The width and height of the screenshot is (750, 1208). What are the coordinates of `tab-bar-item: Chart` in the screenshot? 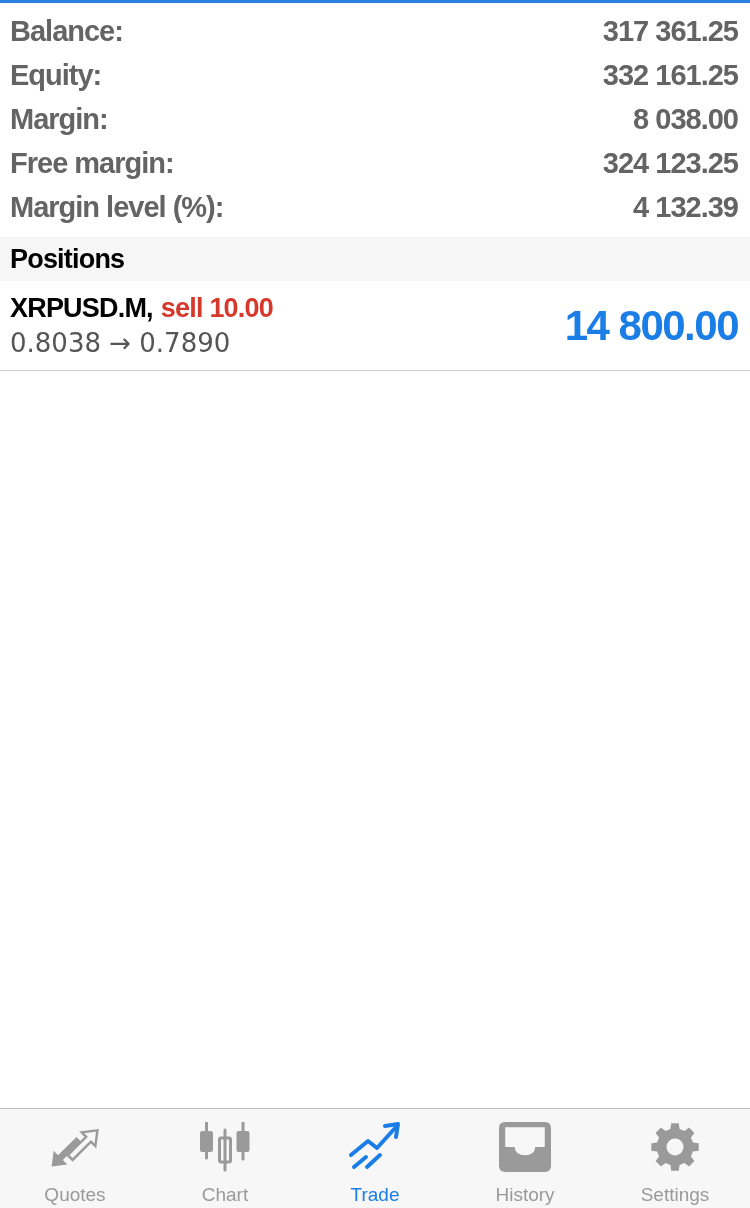 It's located at (225, 1158).